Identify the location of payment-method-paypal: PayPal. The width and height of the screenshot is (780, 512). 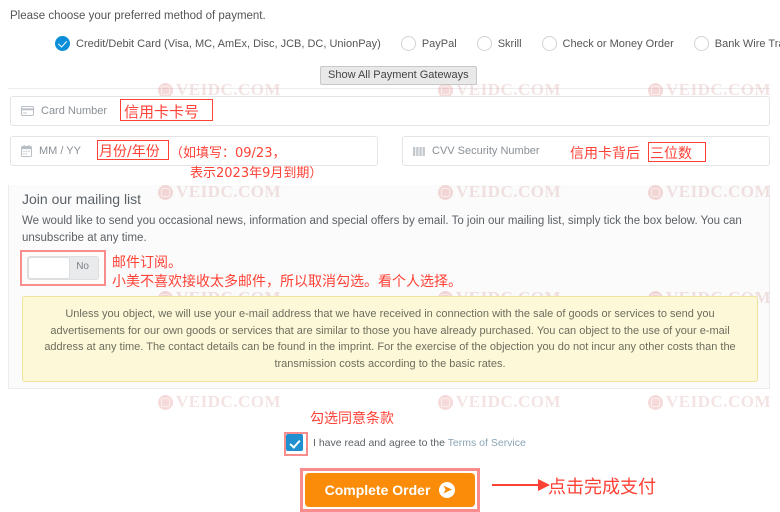
(428, 43).